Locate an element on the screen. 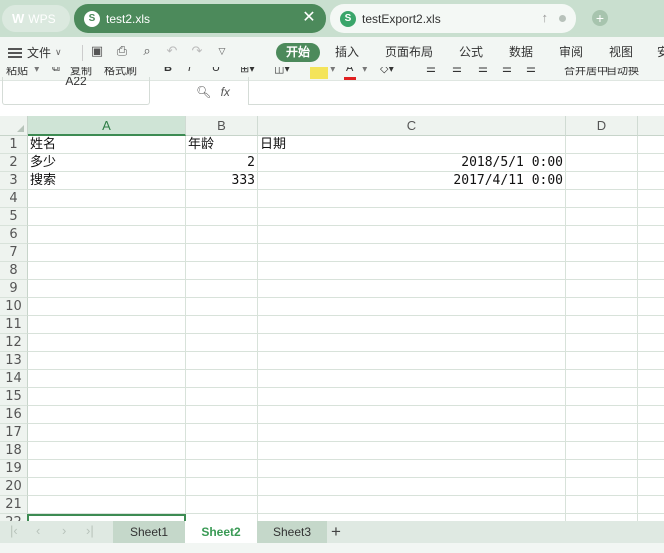 The height and width of the screenshot is (553, 664). cell-b2: 2 is located at coordinates (221, 163).